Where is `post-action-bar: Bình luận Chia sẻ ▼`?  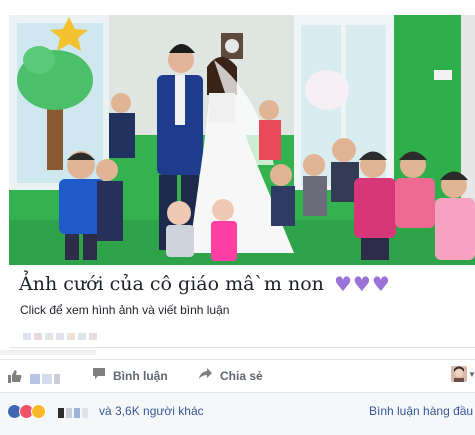
post-action-bar: Bình luận Chia sẻ ▼ is located at coordinates (237, 376).